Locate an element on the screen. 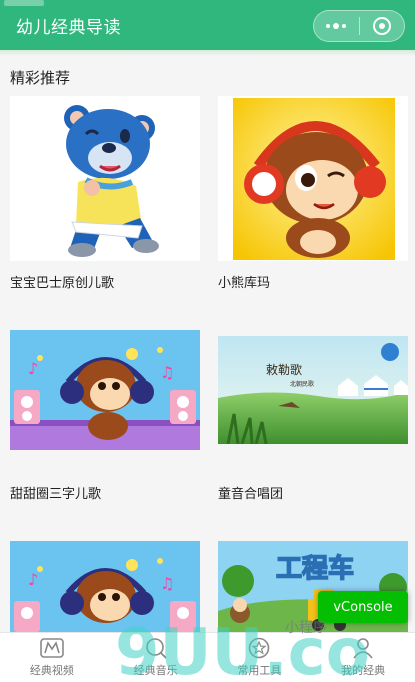 This screenshot has width=415, height=682. image-caption-text: 敕勒歌 is located at coordinates (284, 369).